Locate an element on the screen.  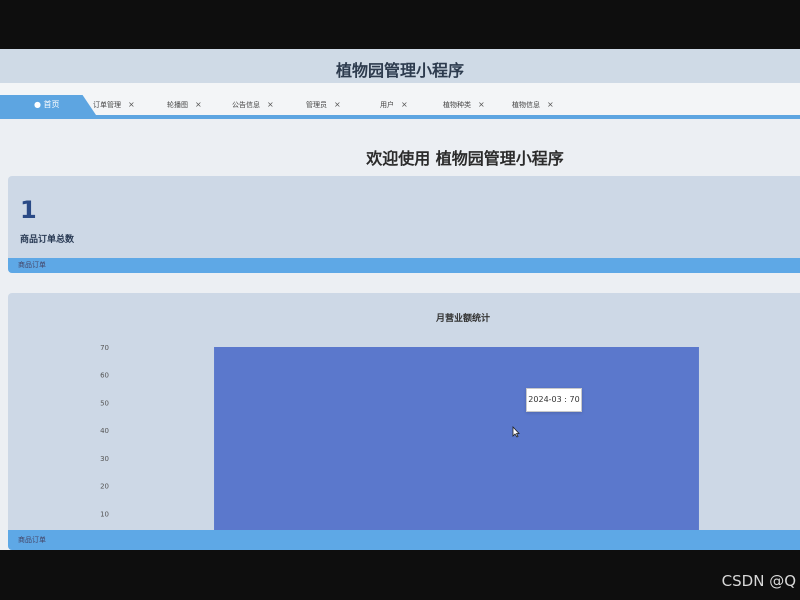
tab-bar is located at coordinates (400, 99).